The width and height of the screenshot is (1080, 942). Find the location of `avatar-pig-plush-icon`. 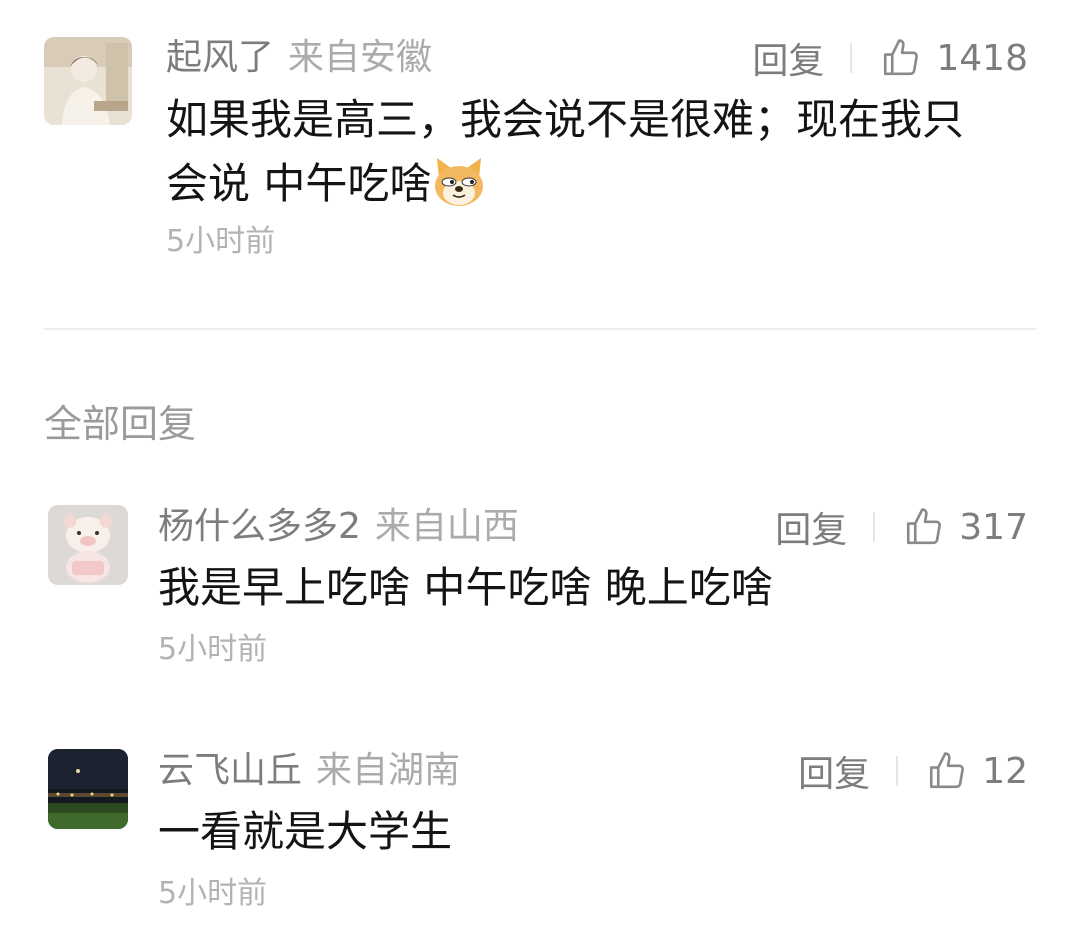

avatar-pig-plush-icon is located at coordinates (88, 545).